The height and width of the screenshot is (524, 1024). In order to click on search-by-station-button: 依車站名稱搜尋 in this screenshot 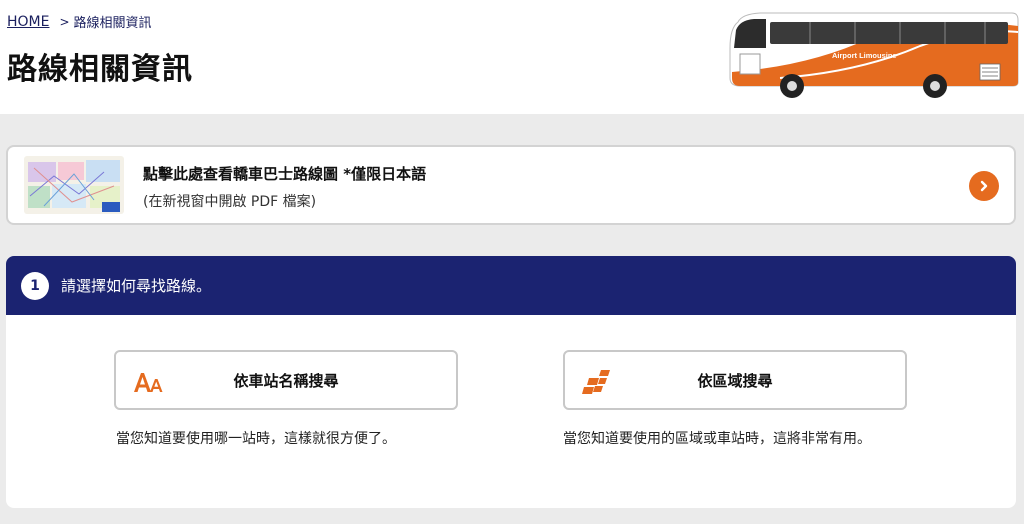, I will do `click(286, 380)`.